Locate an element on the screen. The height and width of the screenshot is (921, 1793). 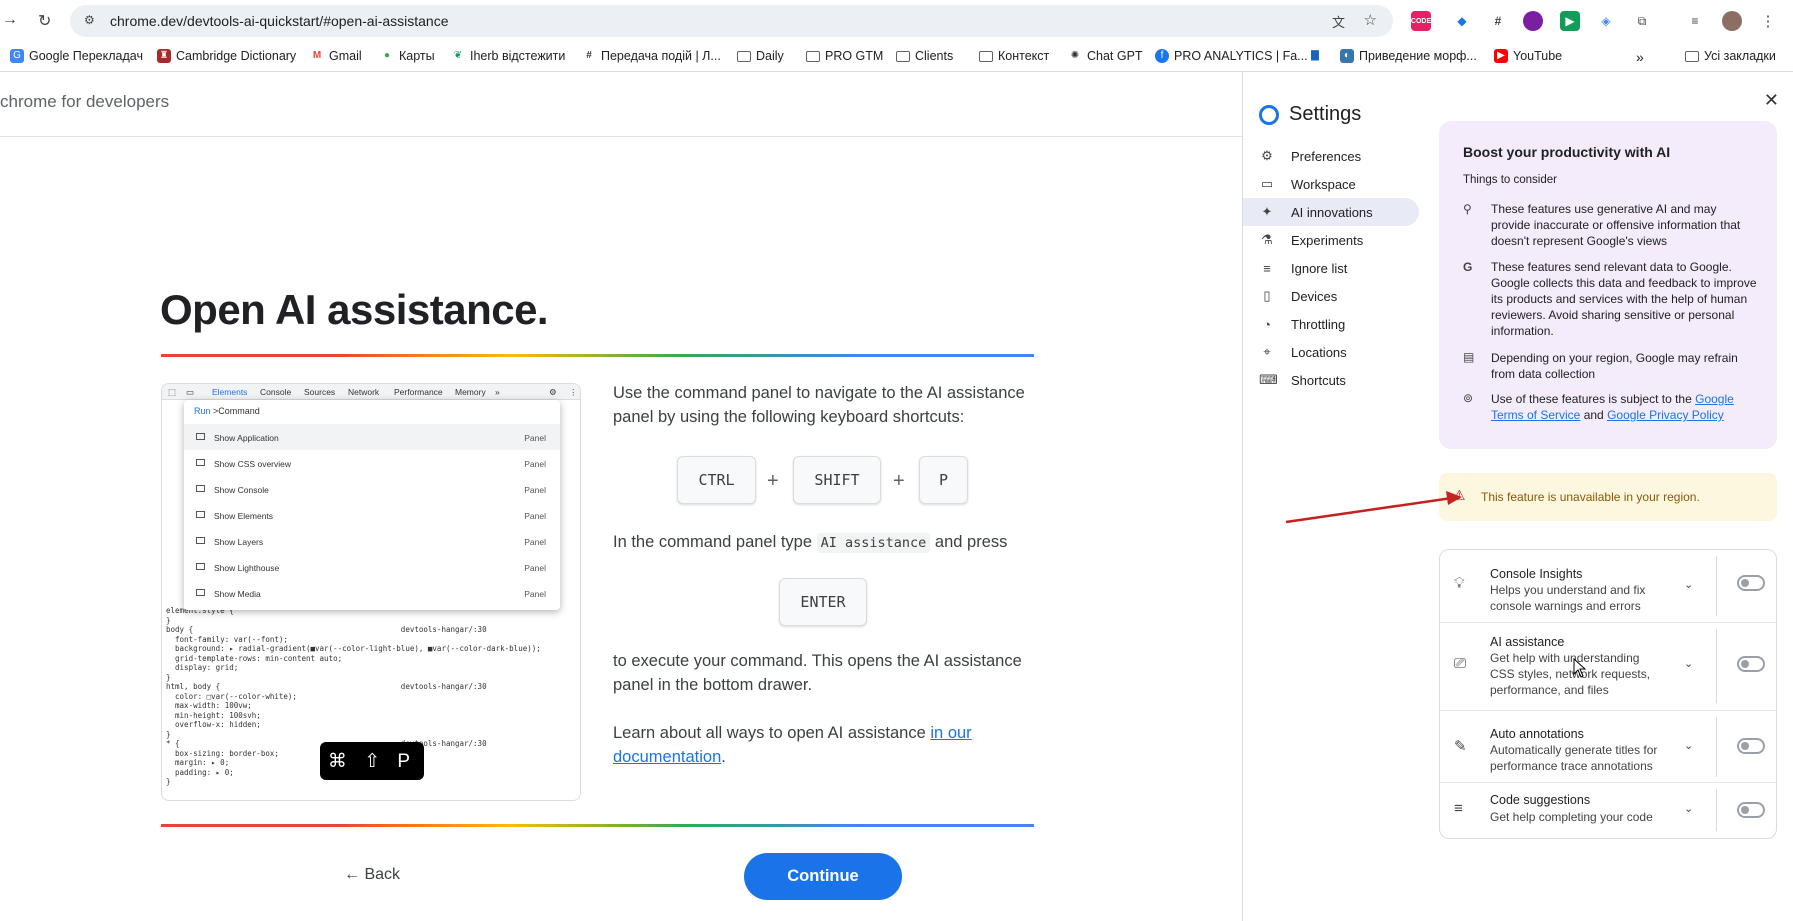
command-row: Show CSS overview Panel is located at coordinates (372, 463).